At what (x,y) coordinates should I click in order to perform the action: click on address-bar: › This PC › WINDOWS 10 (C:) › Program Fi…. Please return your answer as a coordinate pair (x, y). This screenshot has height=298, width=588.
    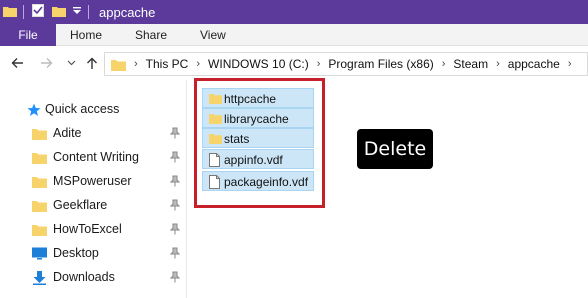
    Looking at the image, I should click on (346, 64).